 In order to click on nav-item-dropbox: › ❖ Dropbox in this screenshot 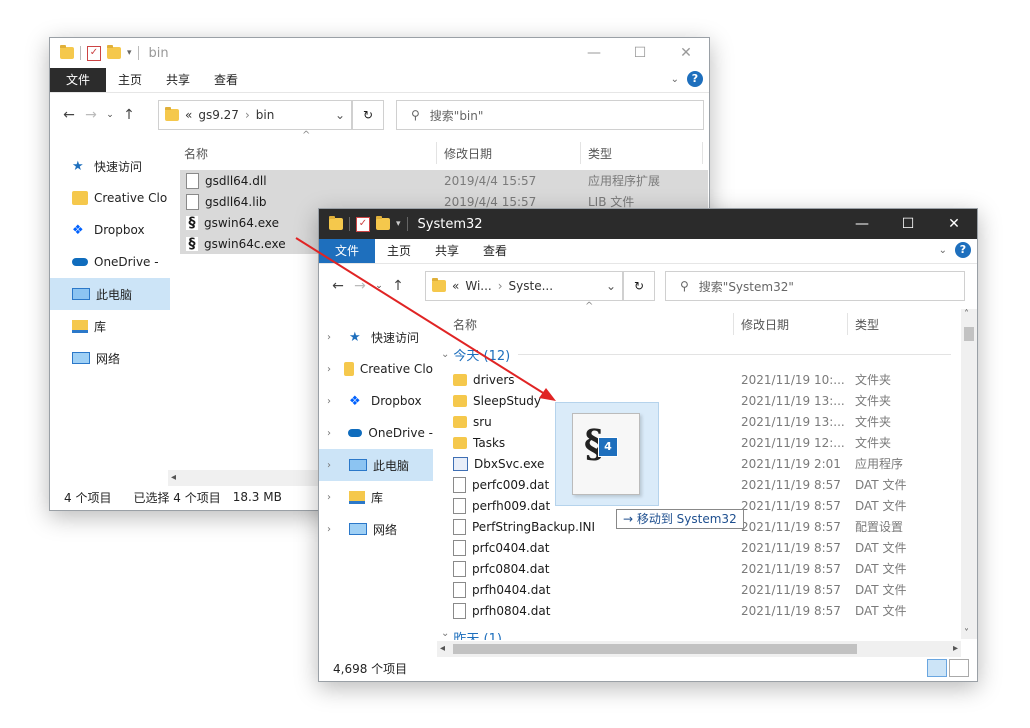, I will do `click(376, 401)`.